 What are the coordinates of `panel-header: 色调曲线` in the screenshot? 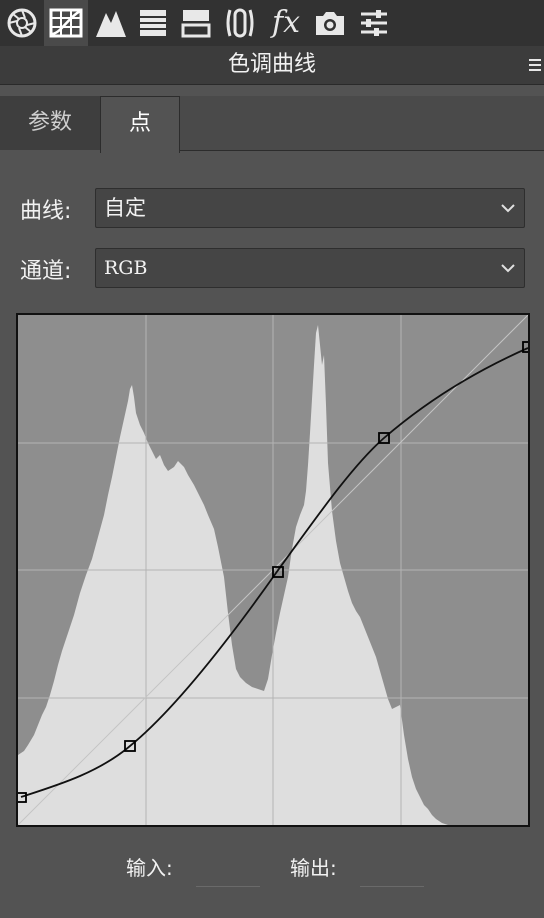 It's located at (272, 65).